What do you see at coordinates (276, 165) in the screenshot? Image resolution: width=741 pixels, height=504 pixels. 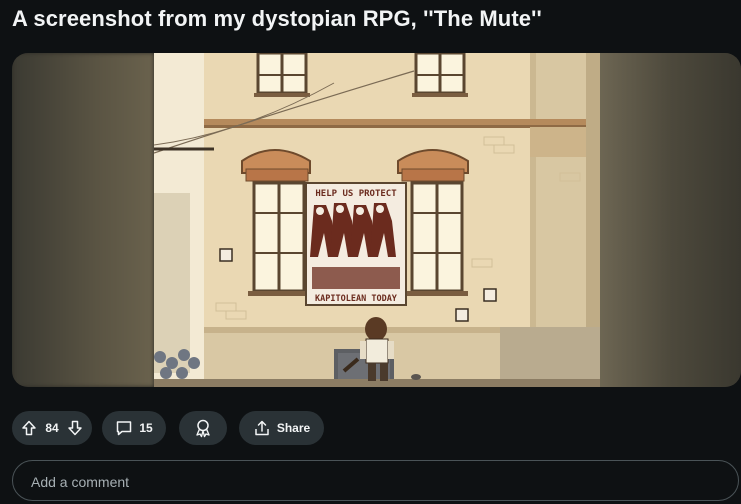 I see `awning-left` at bounding box center [276, 165].